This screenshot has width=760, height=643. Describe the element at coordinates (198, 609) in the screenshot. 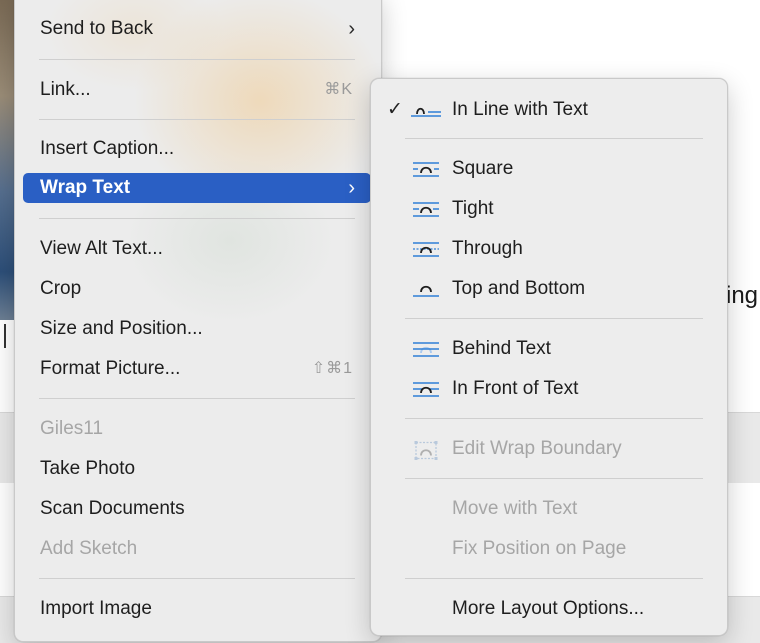

I see `menu-item-import-image: Import Image` at that location.